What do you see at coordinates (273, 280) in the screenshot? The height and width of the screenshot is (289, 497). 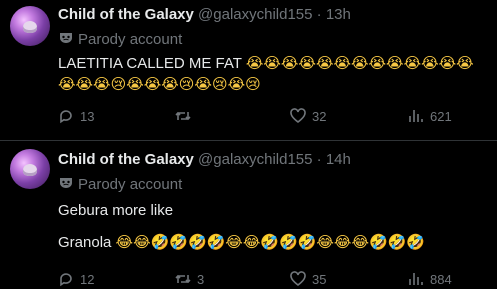 I see `action-bar: 12 3 35 884` at bounding box center [273, 280].